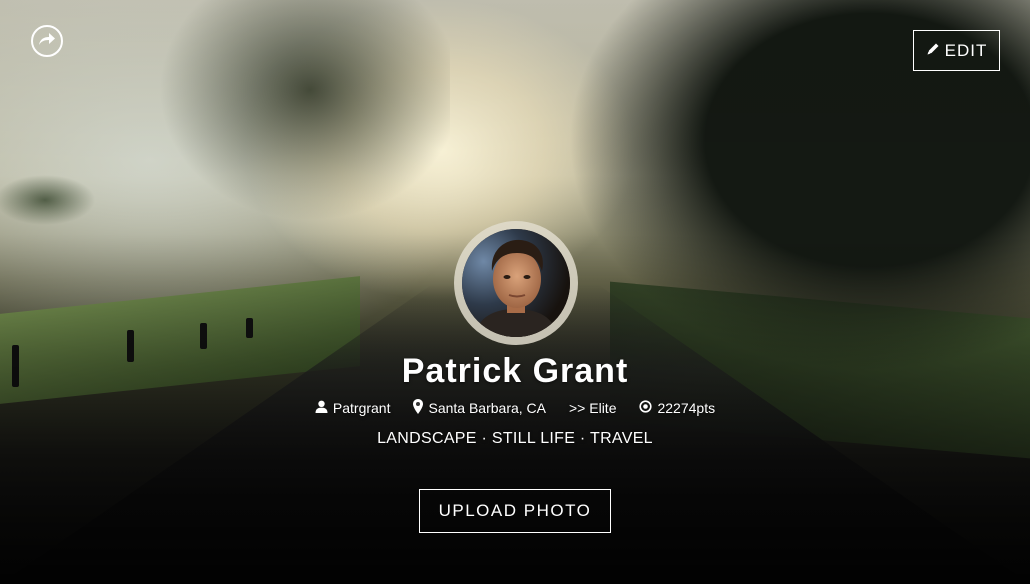 The height and width of the screenshot is (584, 1030). I want to click on share-arrow-icon, so click(47, 41).